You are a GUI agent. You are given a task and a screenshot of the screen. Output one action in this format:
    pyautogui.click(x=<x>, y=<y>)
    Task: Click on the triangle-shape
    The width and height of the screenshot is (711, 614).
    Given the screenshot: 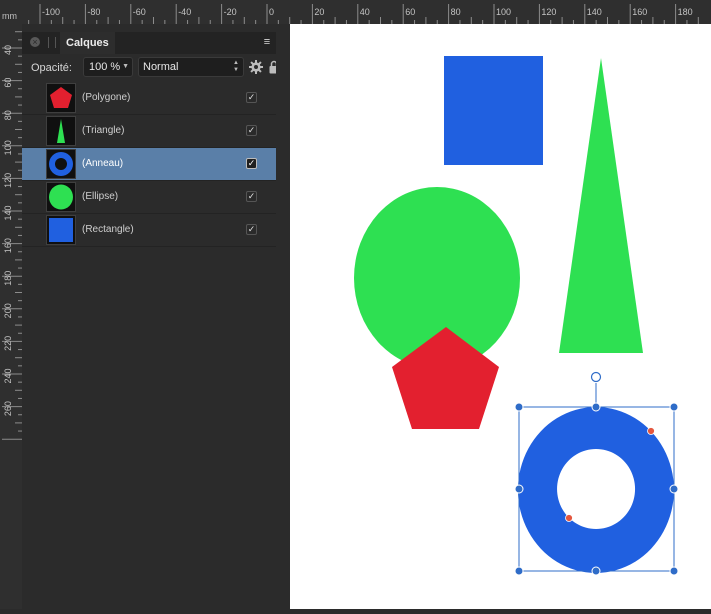 What is the action you would take?
    pyautogui.click(x=601, y=205)
    